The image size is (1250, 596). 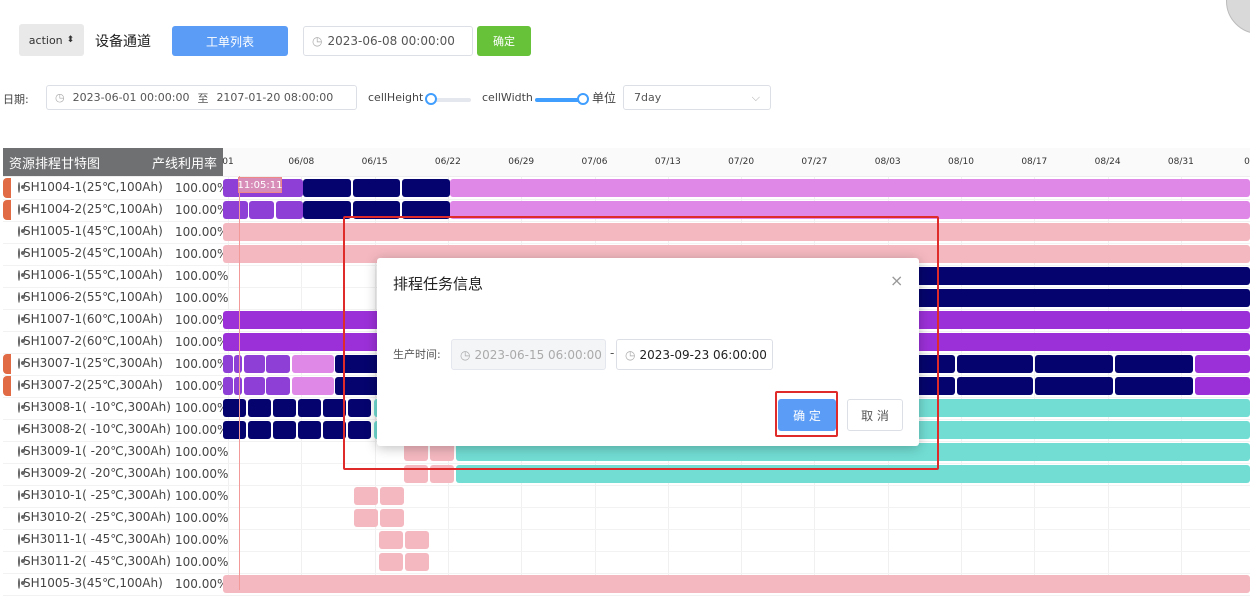 What do you see at coordinates (94, 407) in the screenshot?
I see `resource-name: SH3008-1( -10℃,300Ah)` at bounding box center [94, 407].